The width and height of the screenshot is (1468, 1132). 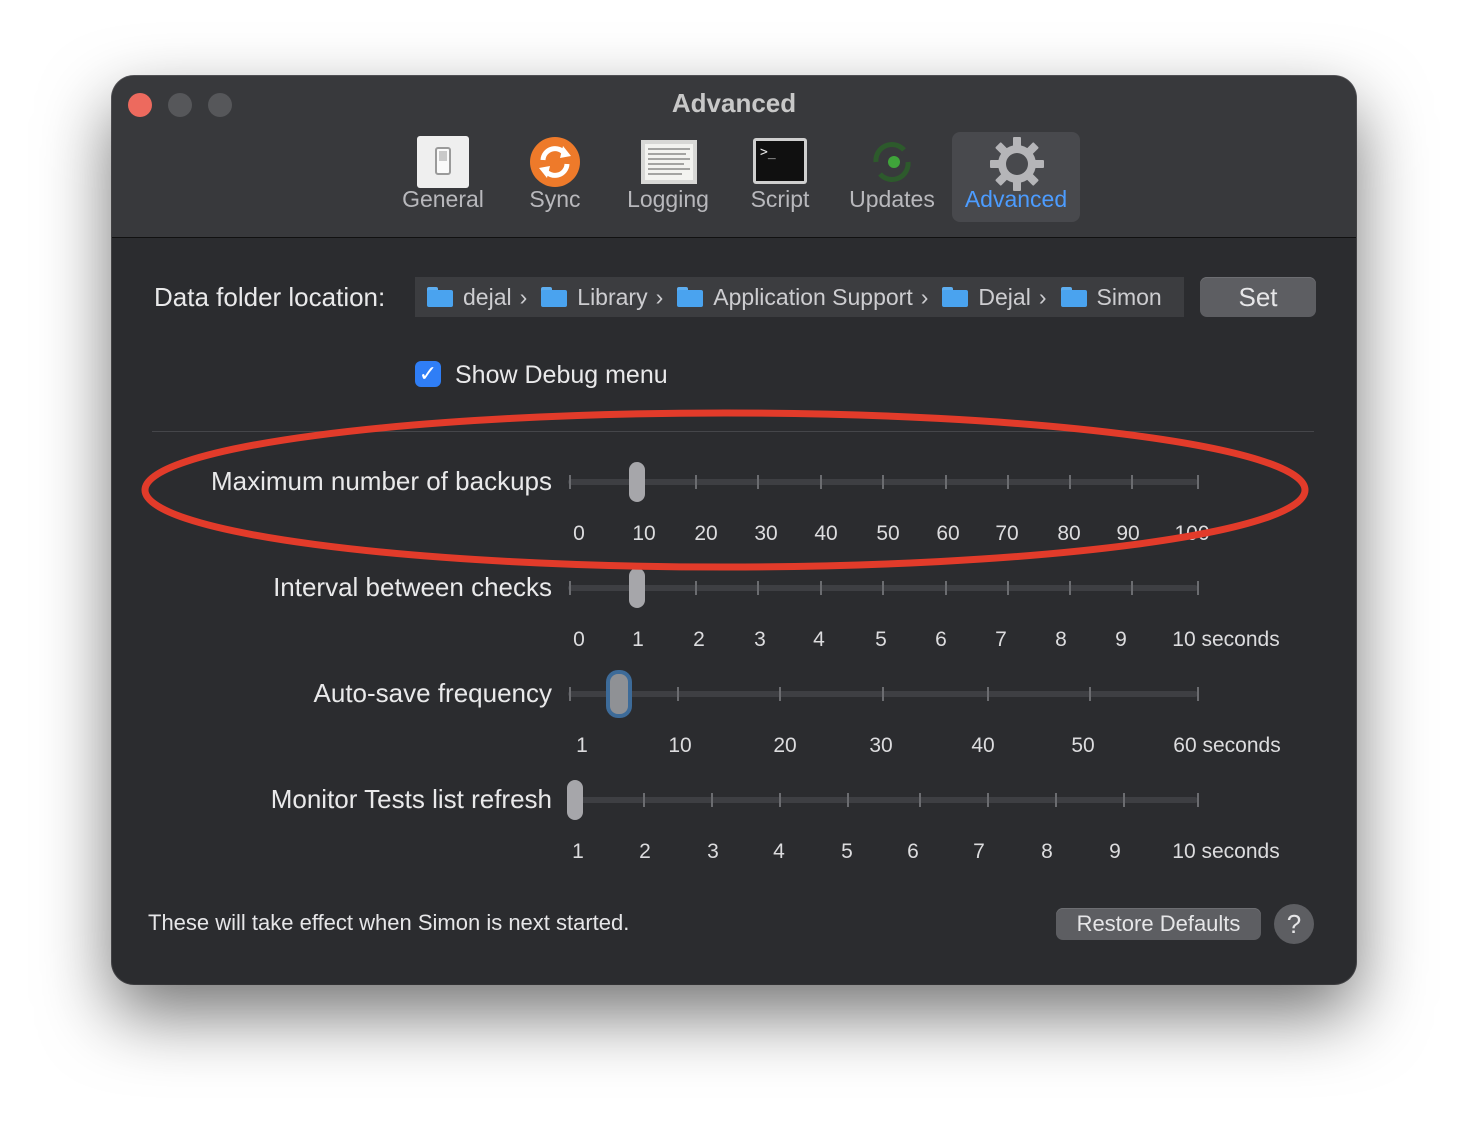 I want to click on slider-tick-label: 50, so click(x=1083, y=745).